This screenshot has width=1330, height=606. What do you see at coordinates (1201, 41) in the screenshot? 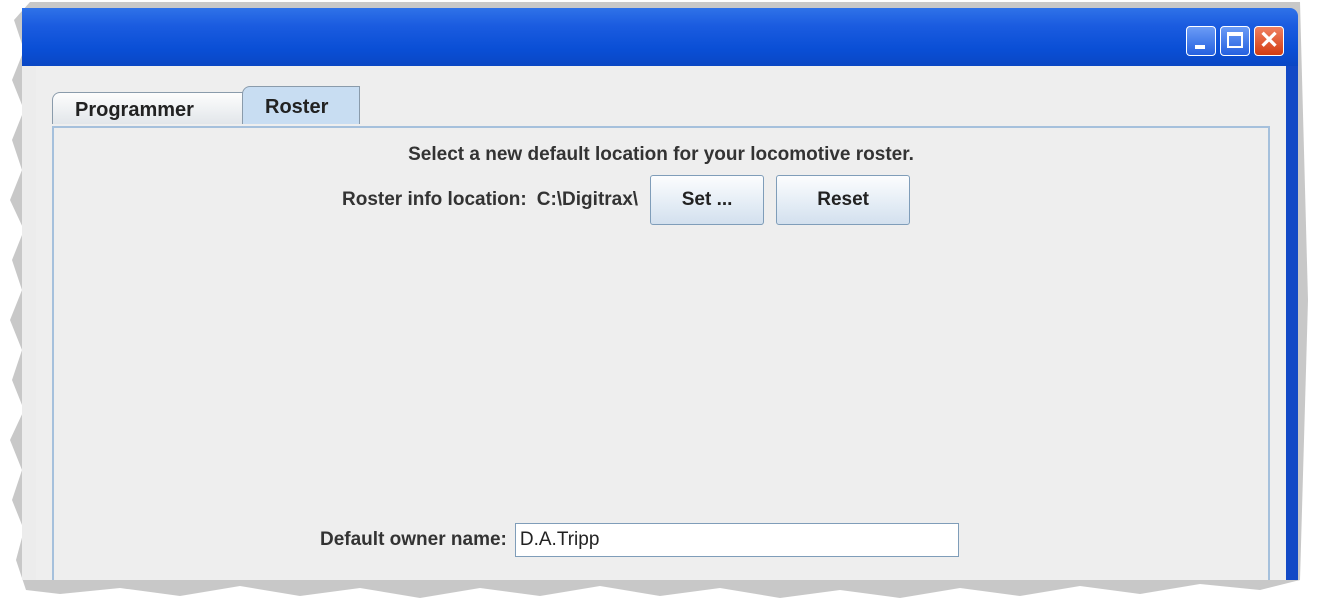
I see `minimize-button` at bounding box center [1201, 41].